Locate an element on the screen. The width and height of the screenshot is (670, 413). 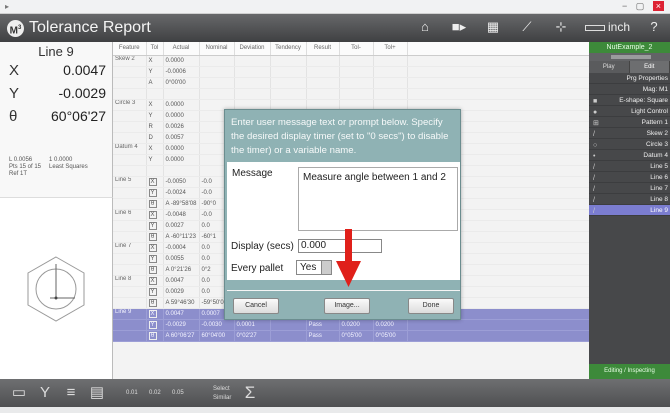
program-step: /Line 8 is located at coordinates (629, 199).